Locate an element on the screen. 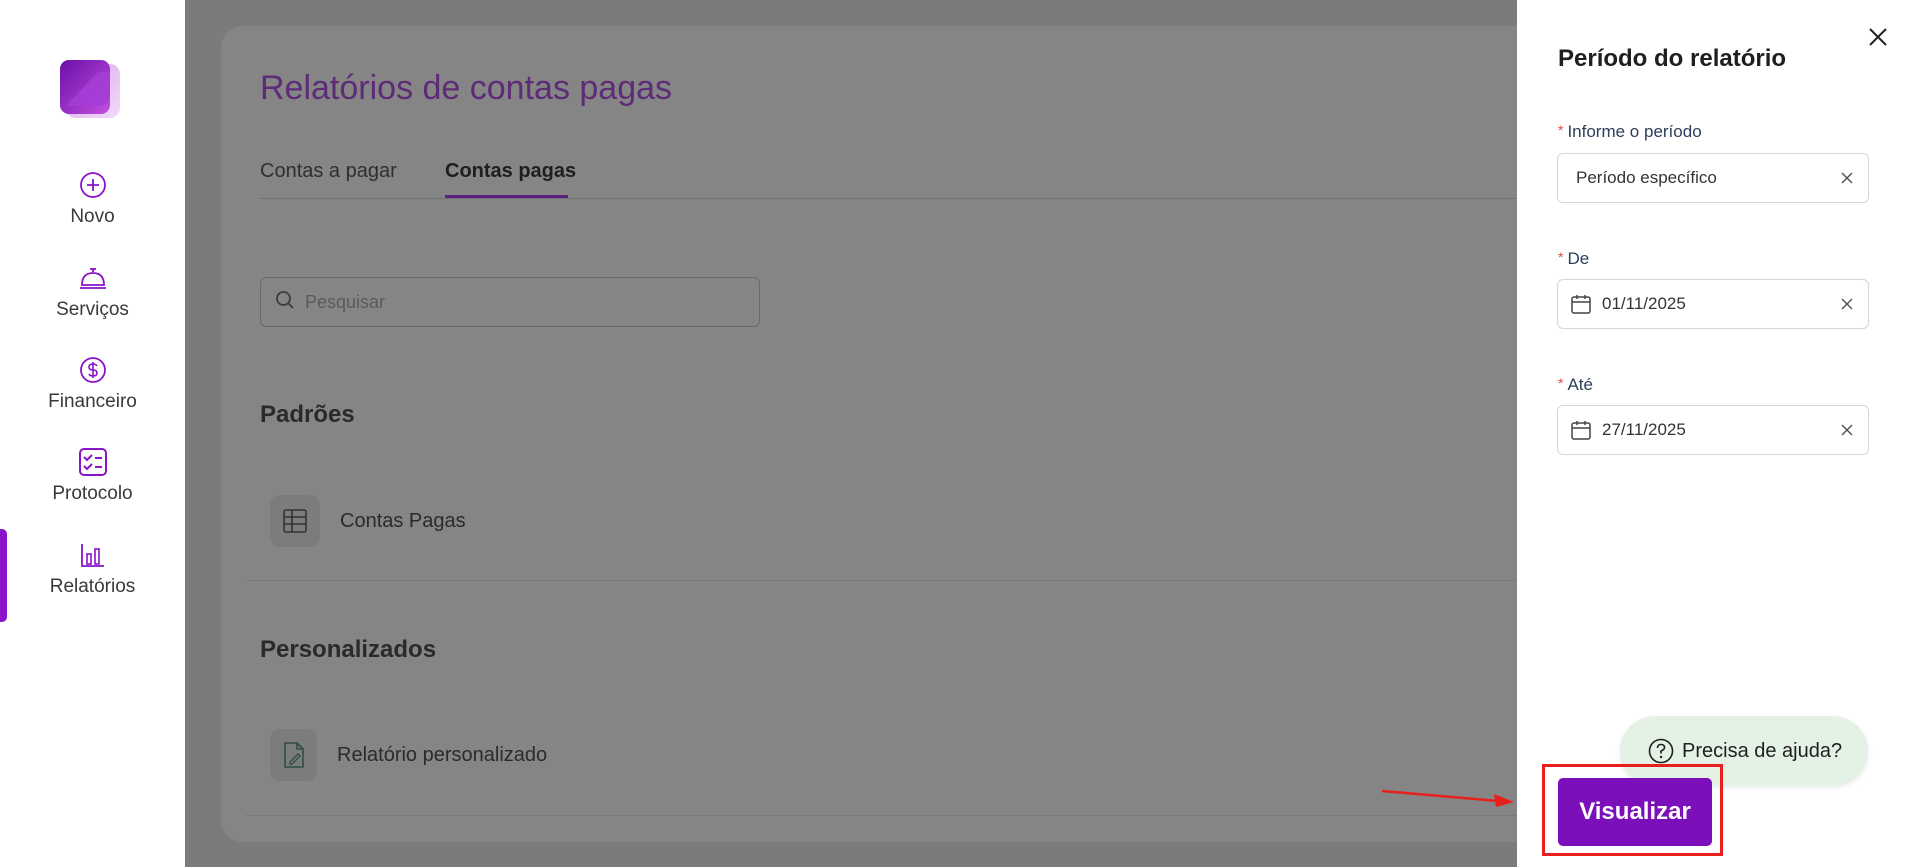 This screenshot has height=867, width=1906. app-logo is located at coordinates (90, 90).